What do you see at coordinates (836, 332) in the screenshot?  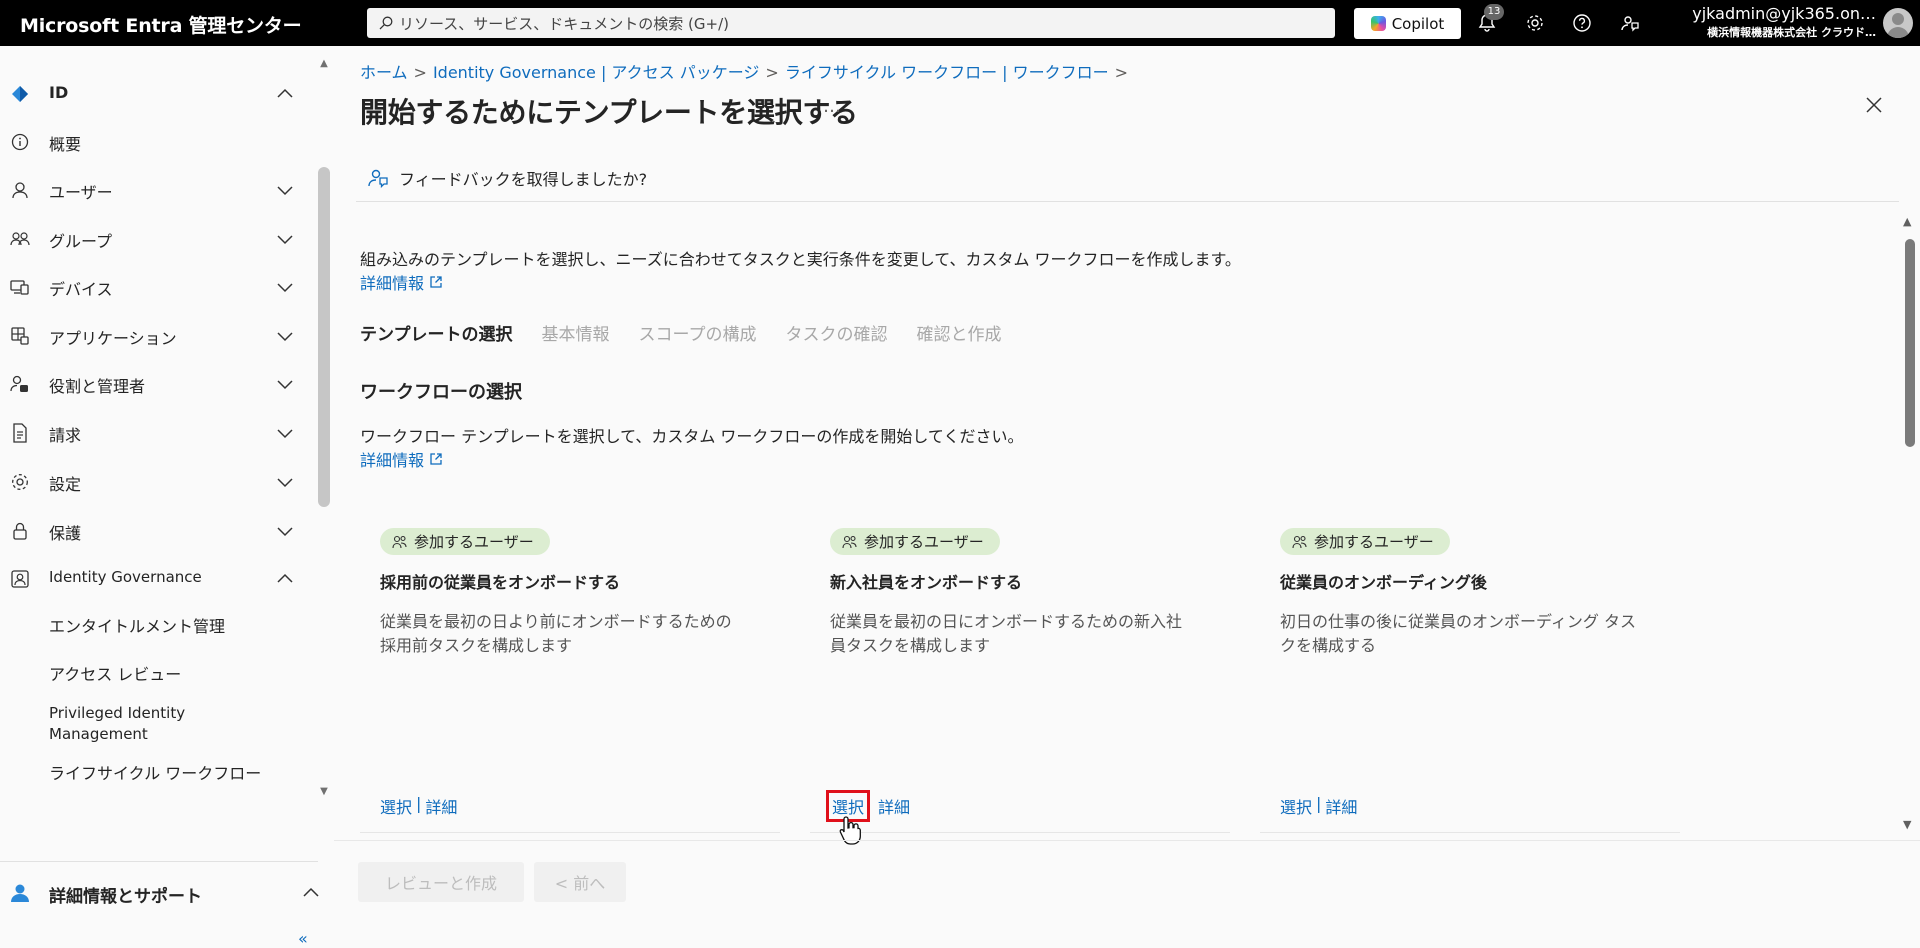 I see `tab-tasks: タスクの確認` at bounding box center [836, 332].